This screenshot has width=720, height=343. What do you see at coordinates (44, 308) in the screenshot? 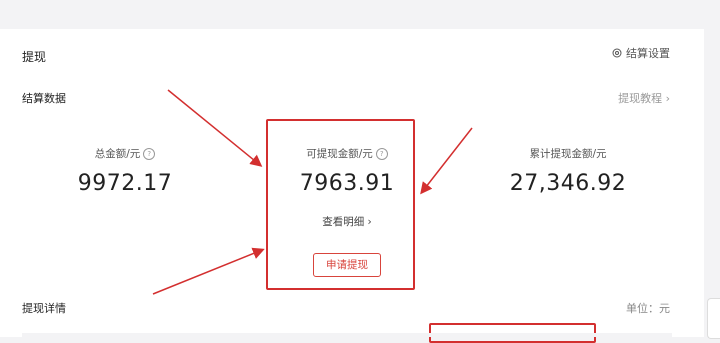
I see `withdraw-details-title: 提现详情` at bounding box center [44, 308].